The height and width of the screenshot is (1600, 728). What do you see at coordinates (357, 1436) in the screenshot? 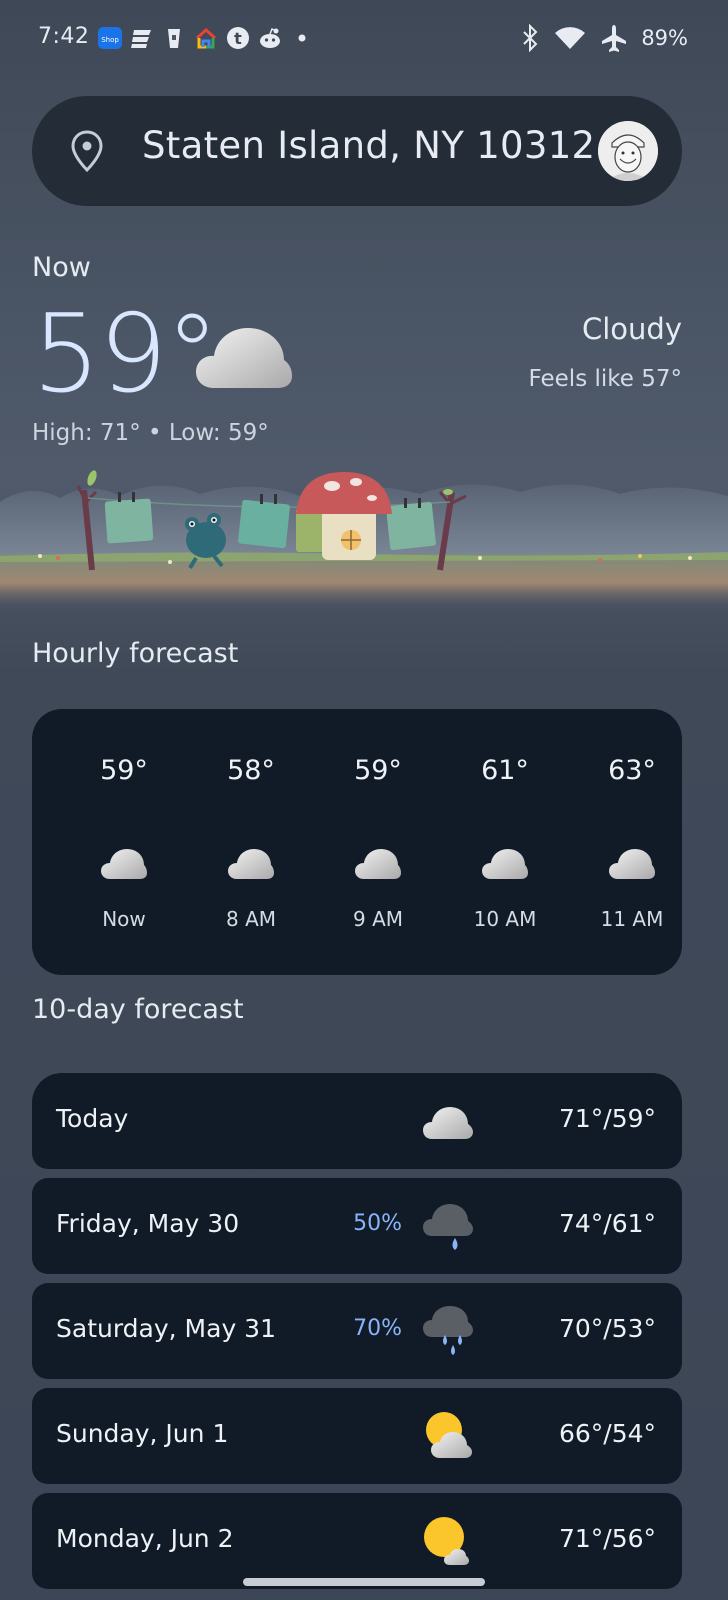
I see `daily-row-sunday: Sunday, Jun 1 66°/54°` at bounding box center [357, 1436].